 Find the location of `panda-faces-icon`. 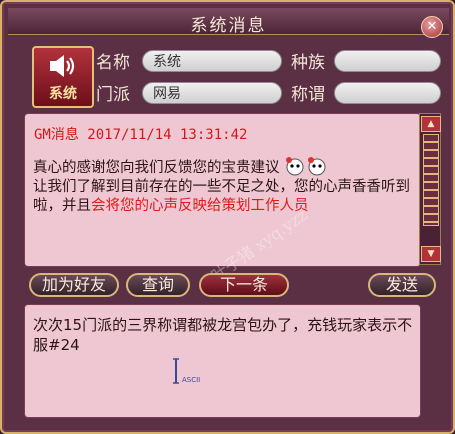

panda-faces-icon is located at coordinates (306, 166).